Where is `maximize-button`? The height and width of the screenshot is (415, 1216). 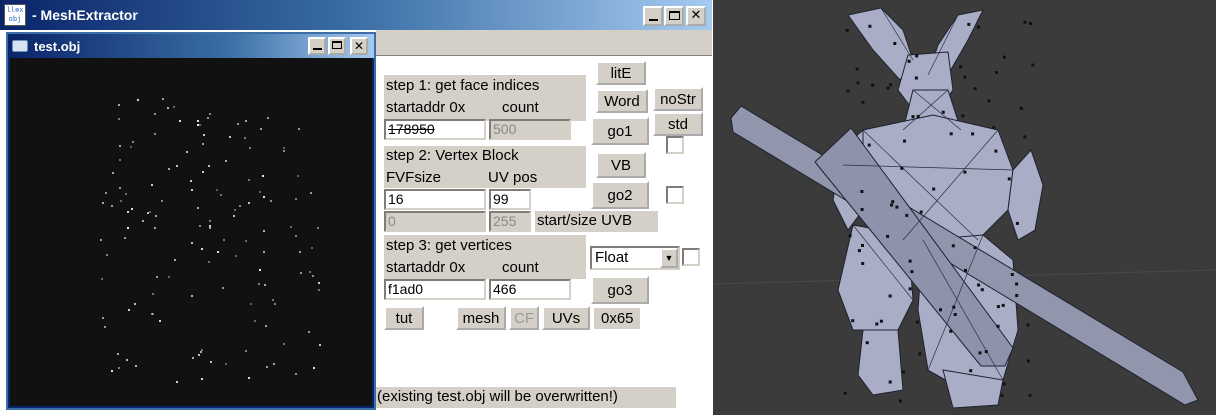
maximize-button is located at coordinates (674, 16).